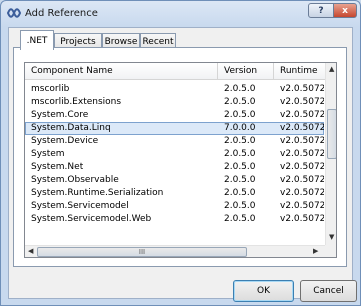 The width and height of the screenshot is (361, 306). What do you see at coordinates (321, 10) in the screenshot?
I see `help-button: ?` at bounding box center [321, 10].